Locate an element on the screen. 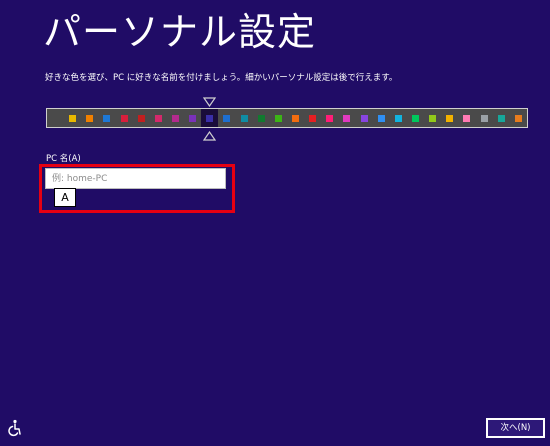  next-button: 次へ(N) is located at coordinates (515, 428).